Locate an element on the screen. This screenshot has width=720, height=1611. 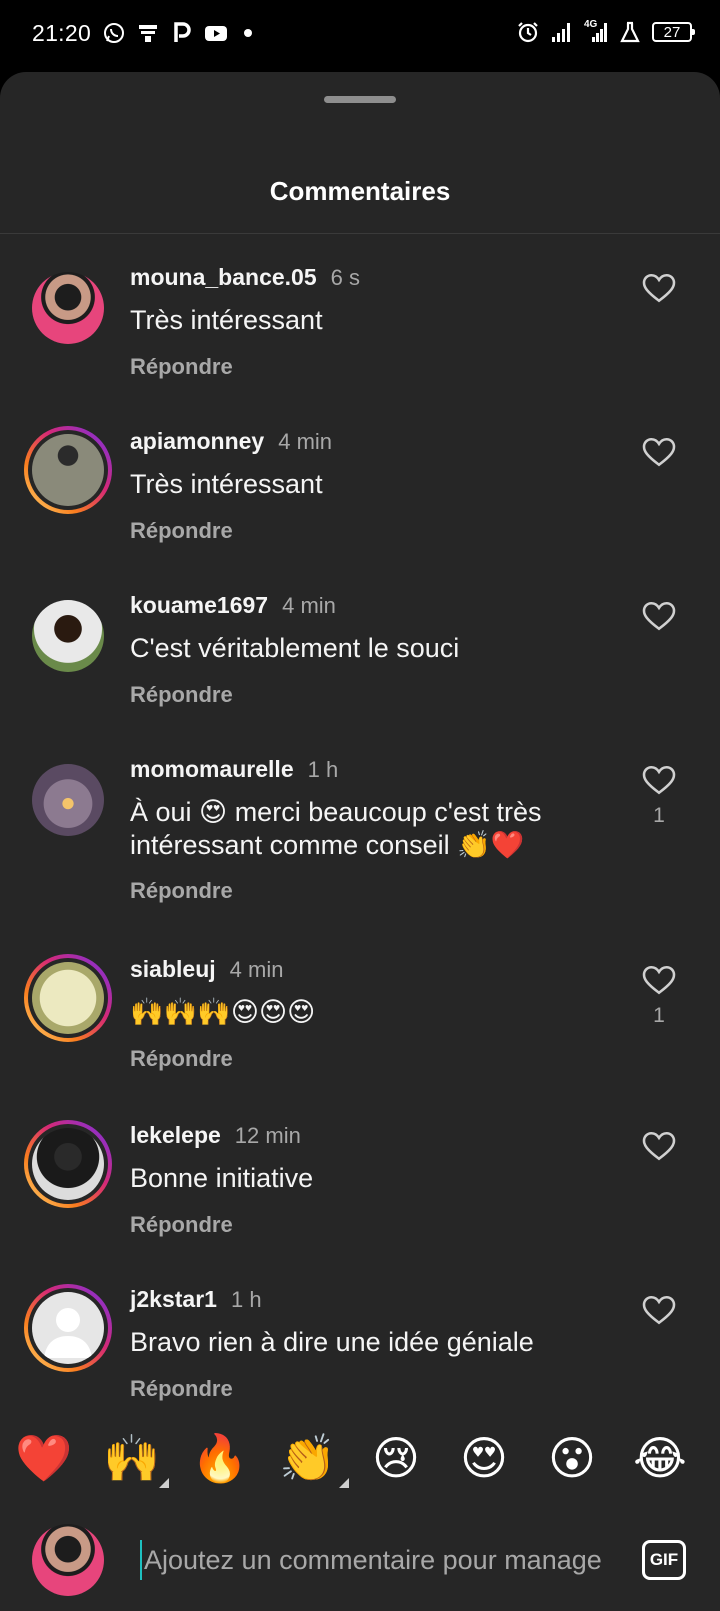
comment-text: 🙌🙌🙌😍😍😍 is located at coordinates (223, 1012).